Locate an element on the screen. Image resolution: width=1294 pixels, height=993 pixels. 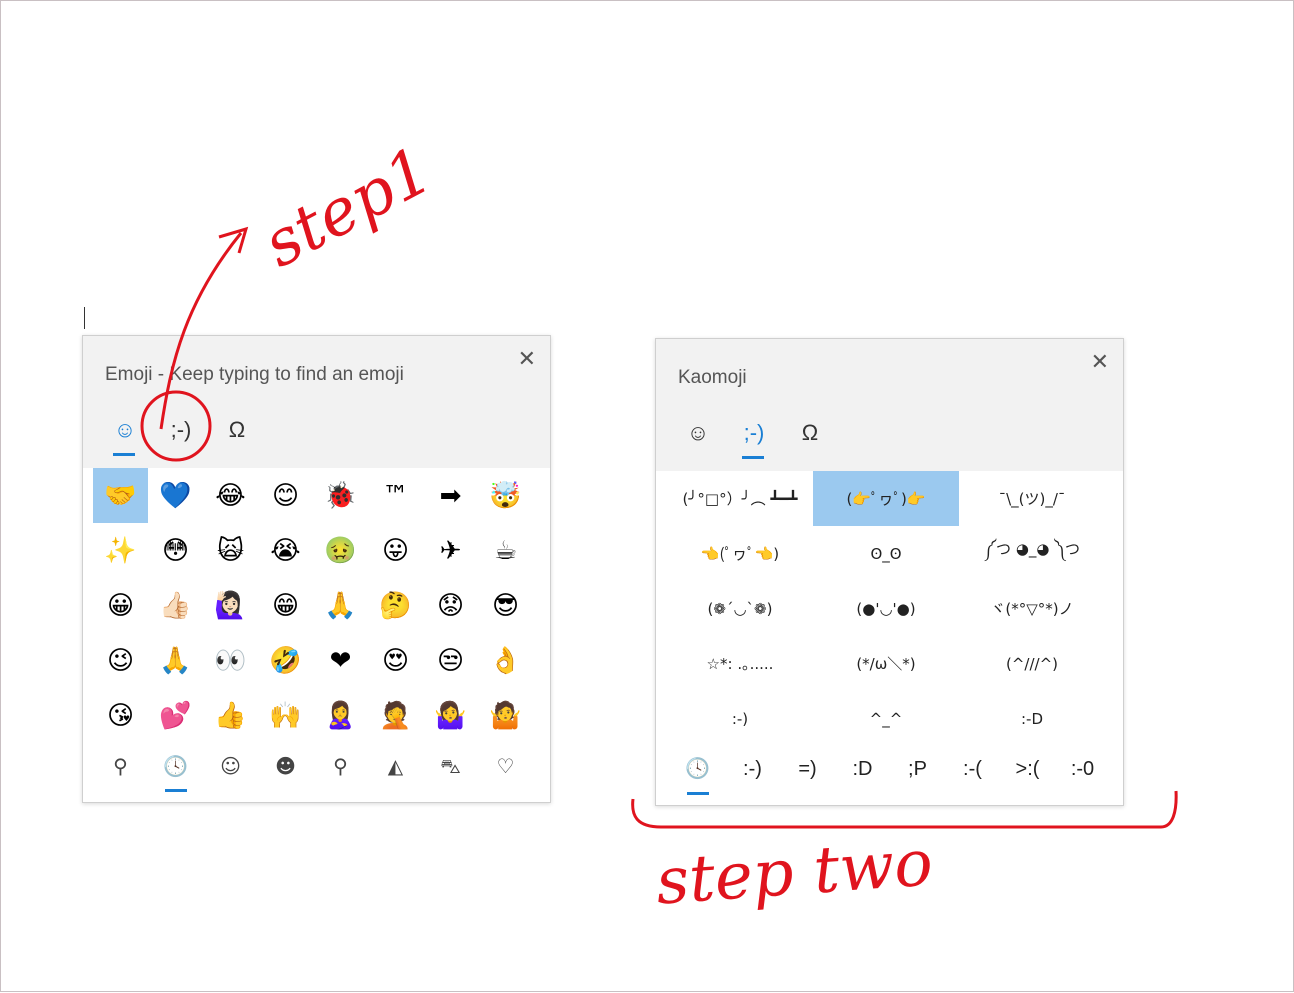
arrowhead-annotation is located at coordinates (233, 240).